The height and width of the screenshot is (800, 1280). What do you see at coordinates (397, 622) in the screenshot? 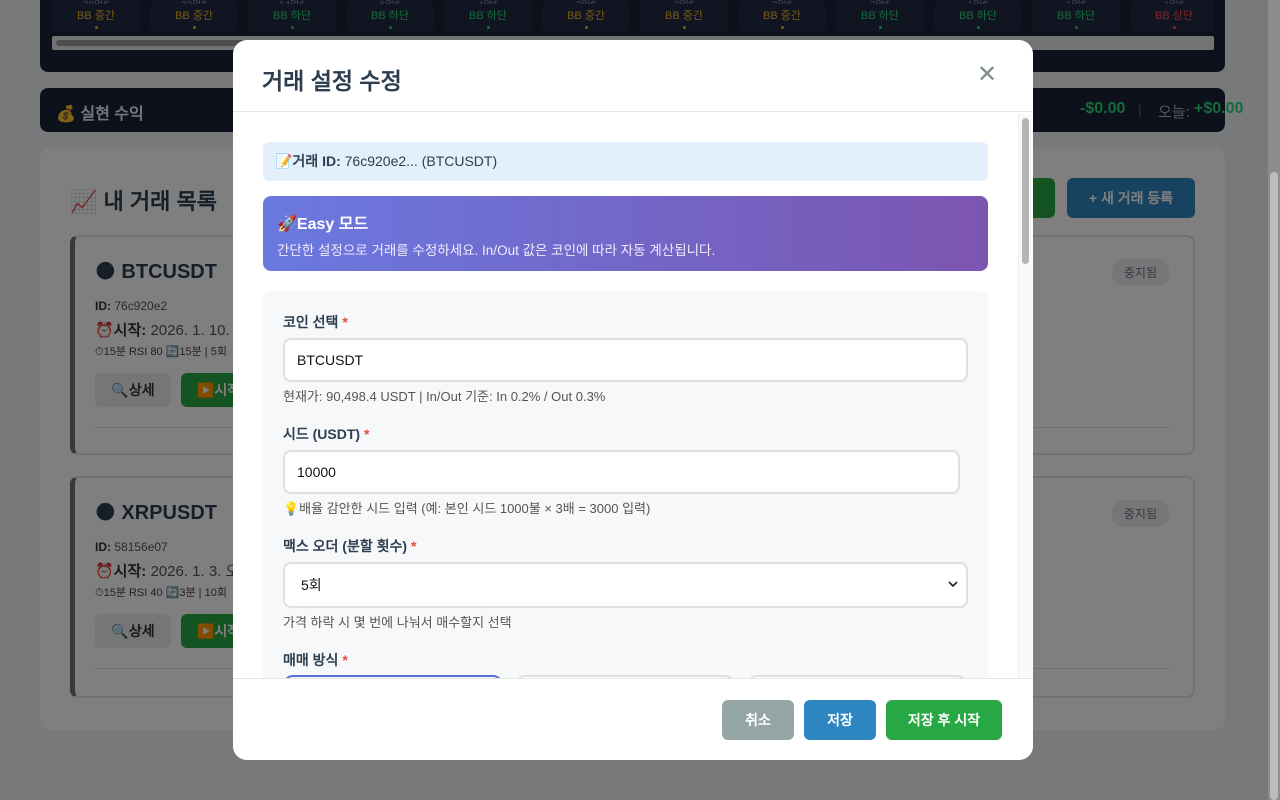
I see `max-order-help: 가격 하락 시 몇 번에 나눠서 매수할지 선택` at bounding box center [397, 622].